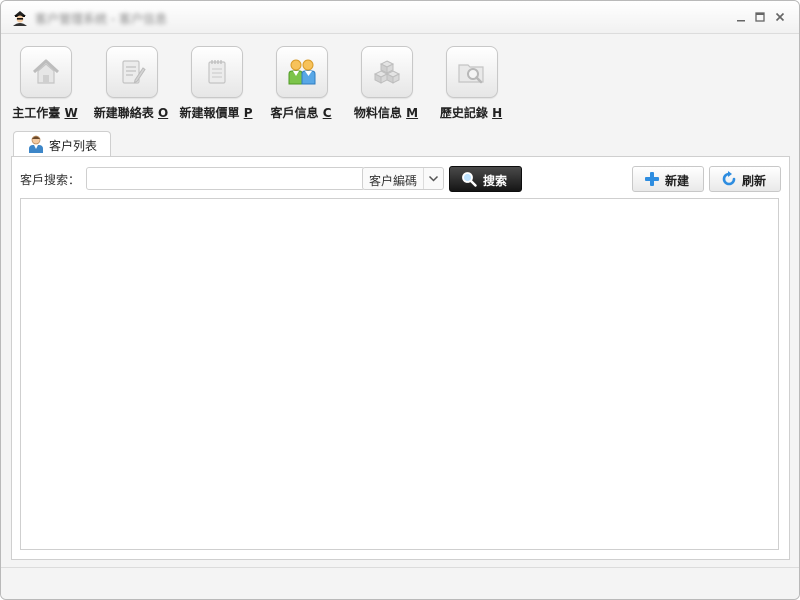 This screenshot has height=600, width=800. Describe the element at coordinates (393, 181) in the screenshot. I see `search-field-value: 客户編碼` at that location.